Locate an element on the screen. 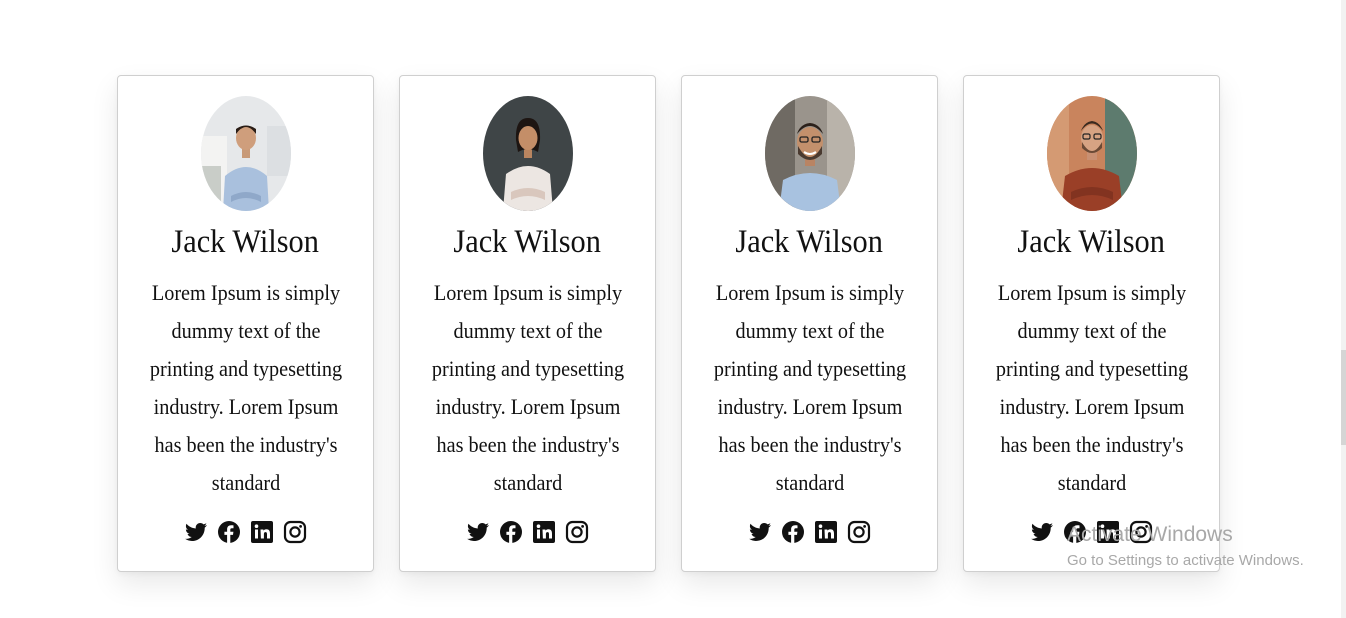  vertical-scrollbar is located at coordinates (1343, 309).